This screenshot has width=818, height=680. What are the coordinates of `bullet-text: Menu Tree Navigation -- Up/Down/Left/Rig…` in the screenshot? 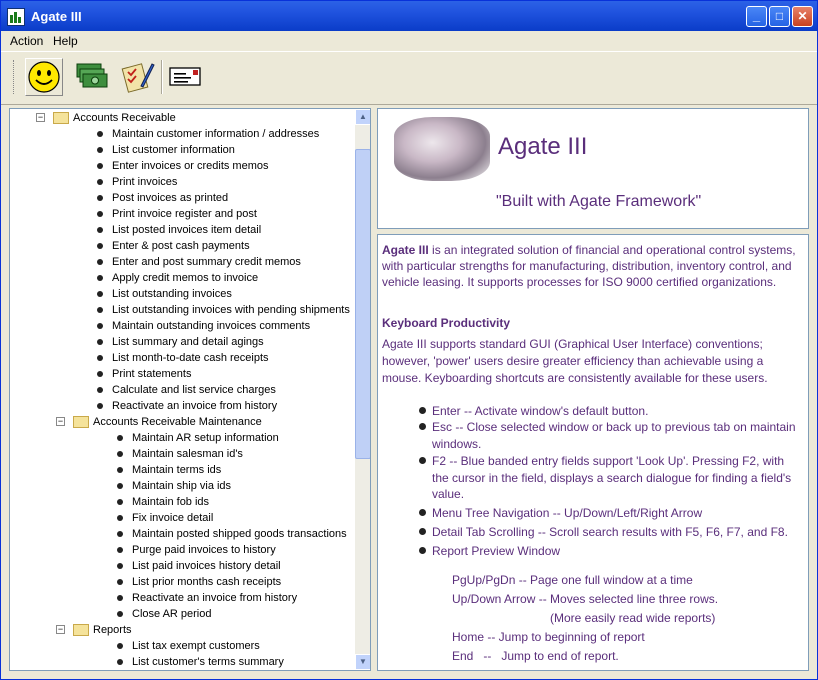 It's located at (567, 513).